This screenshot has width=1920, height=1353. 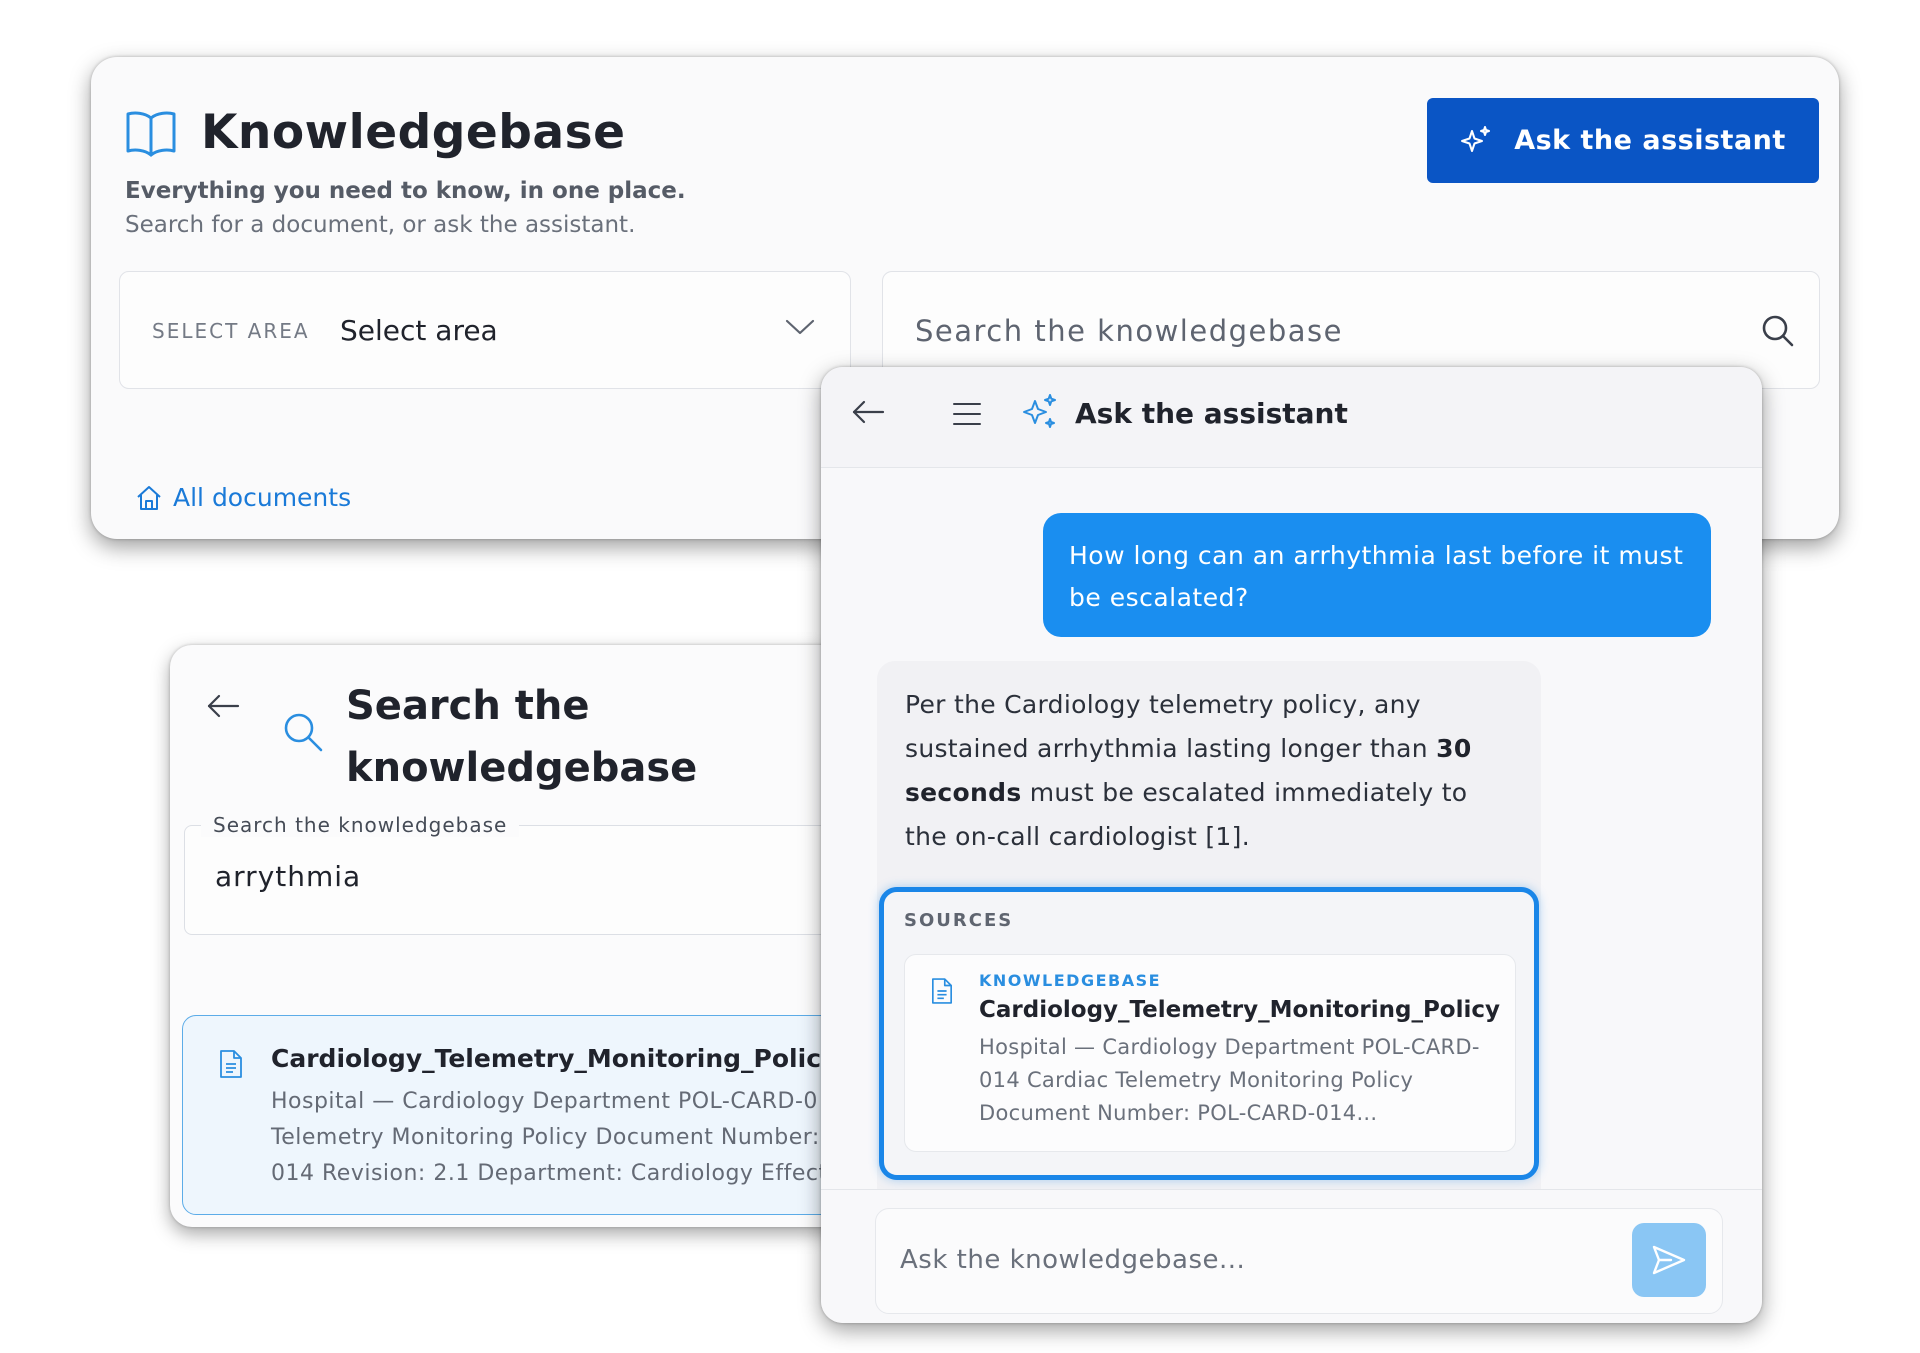 I want to click on menu-icon, so click(x=967, y=414).